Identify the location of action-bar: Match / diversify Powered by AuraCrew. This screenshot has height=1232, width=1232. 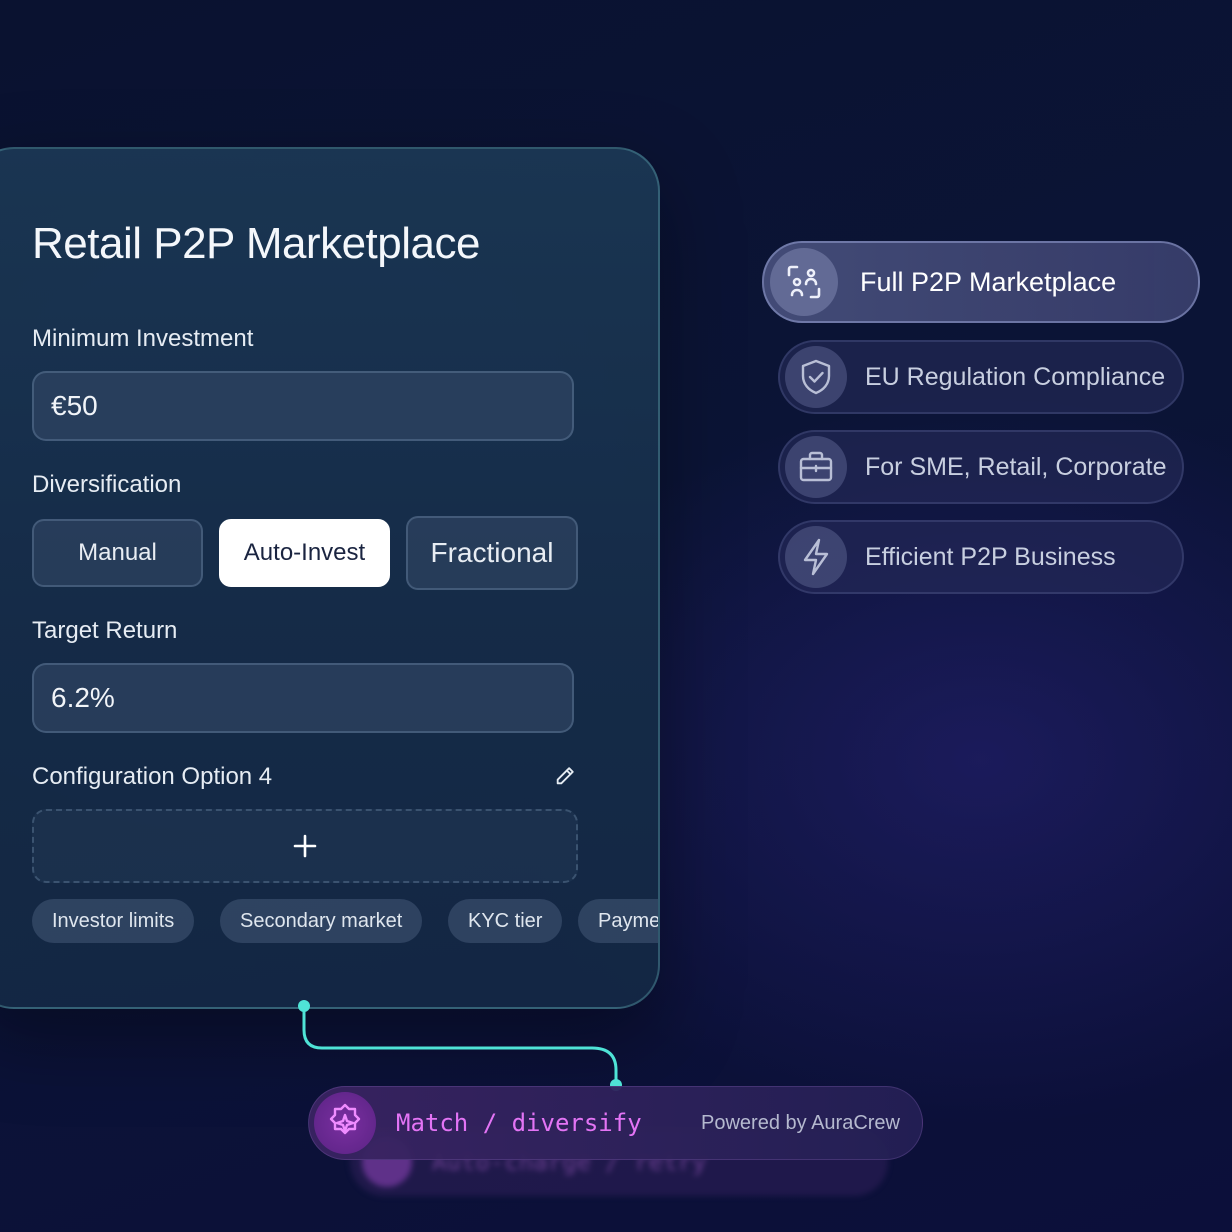
(615, 1123).